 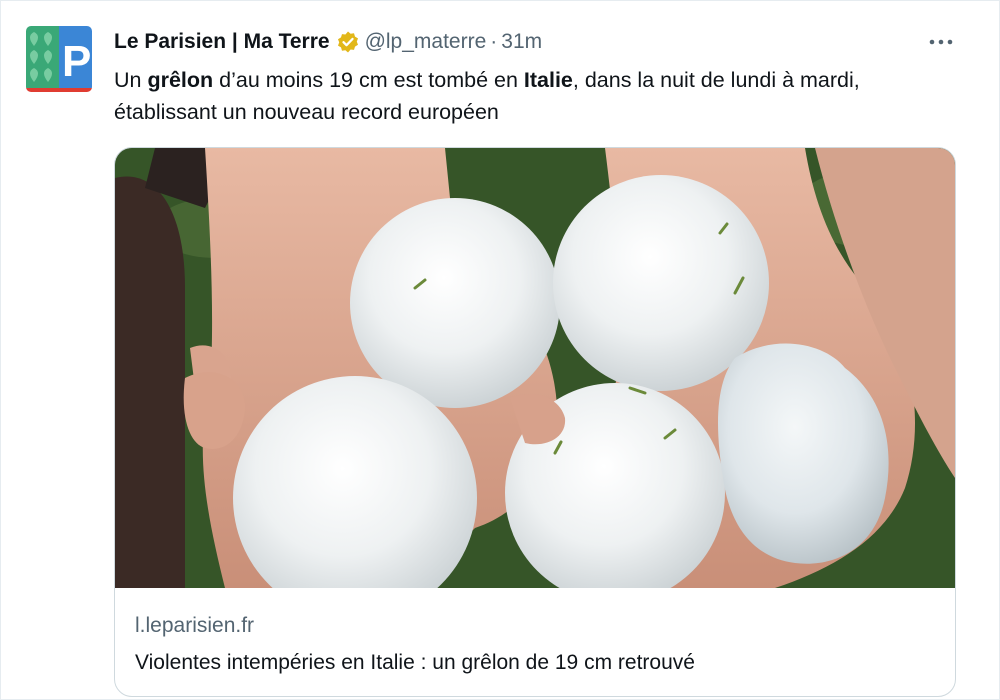 I want to click on tweet-header: Le Parisien | Ma Terre @lp_materre · 31m, so click(x=328, y=42).